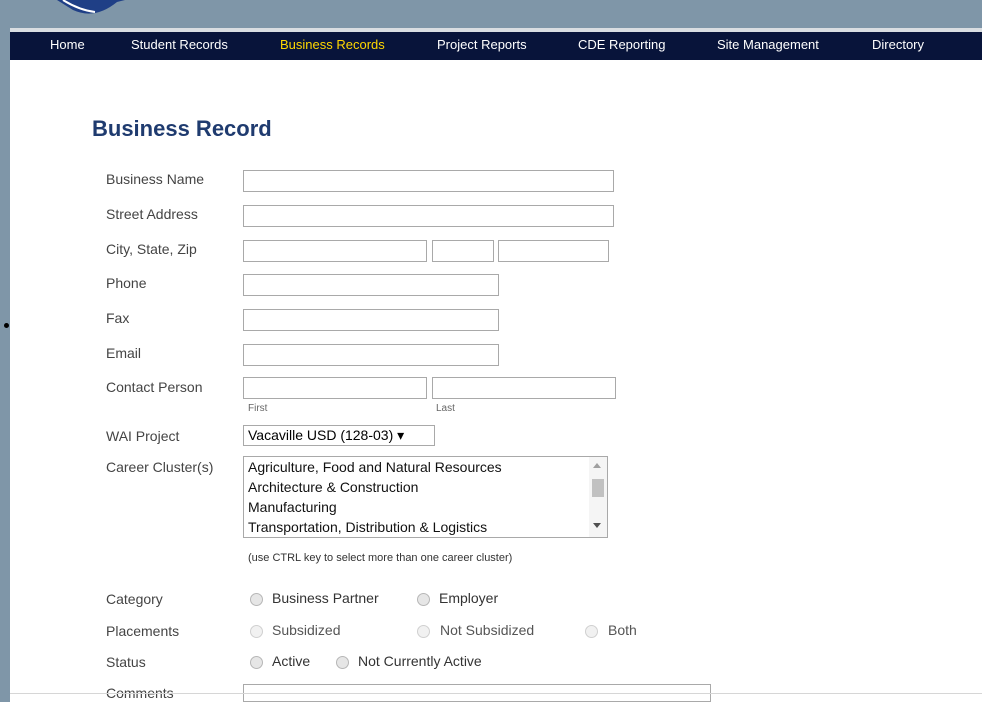 This screenshot has height=702, width=982. What do you see at coordinates (339, 435) in the screenshot?
I see `wai-project-select: Vacaville USD (128-03) ▾` at bounding box center [339, 435].